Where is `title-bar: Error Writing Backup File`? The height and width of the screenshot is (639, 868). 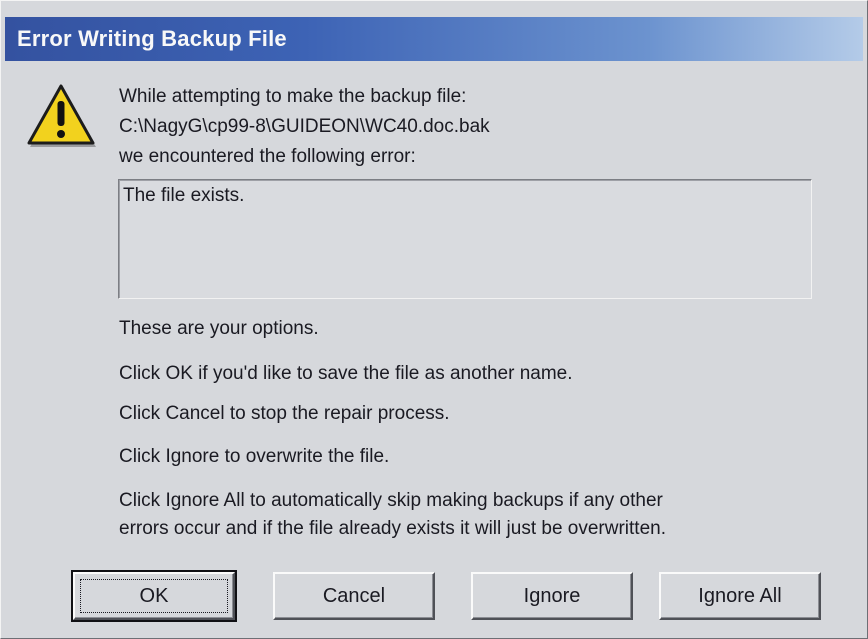
title-bar: Error Writing Backup File is located at coordinates (434, 39).